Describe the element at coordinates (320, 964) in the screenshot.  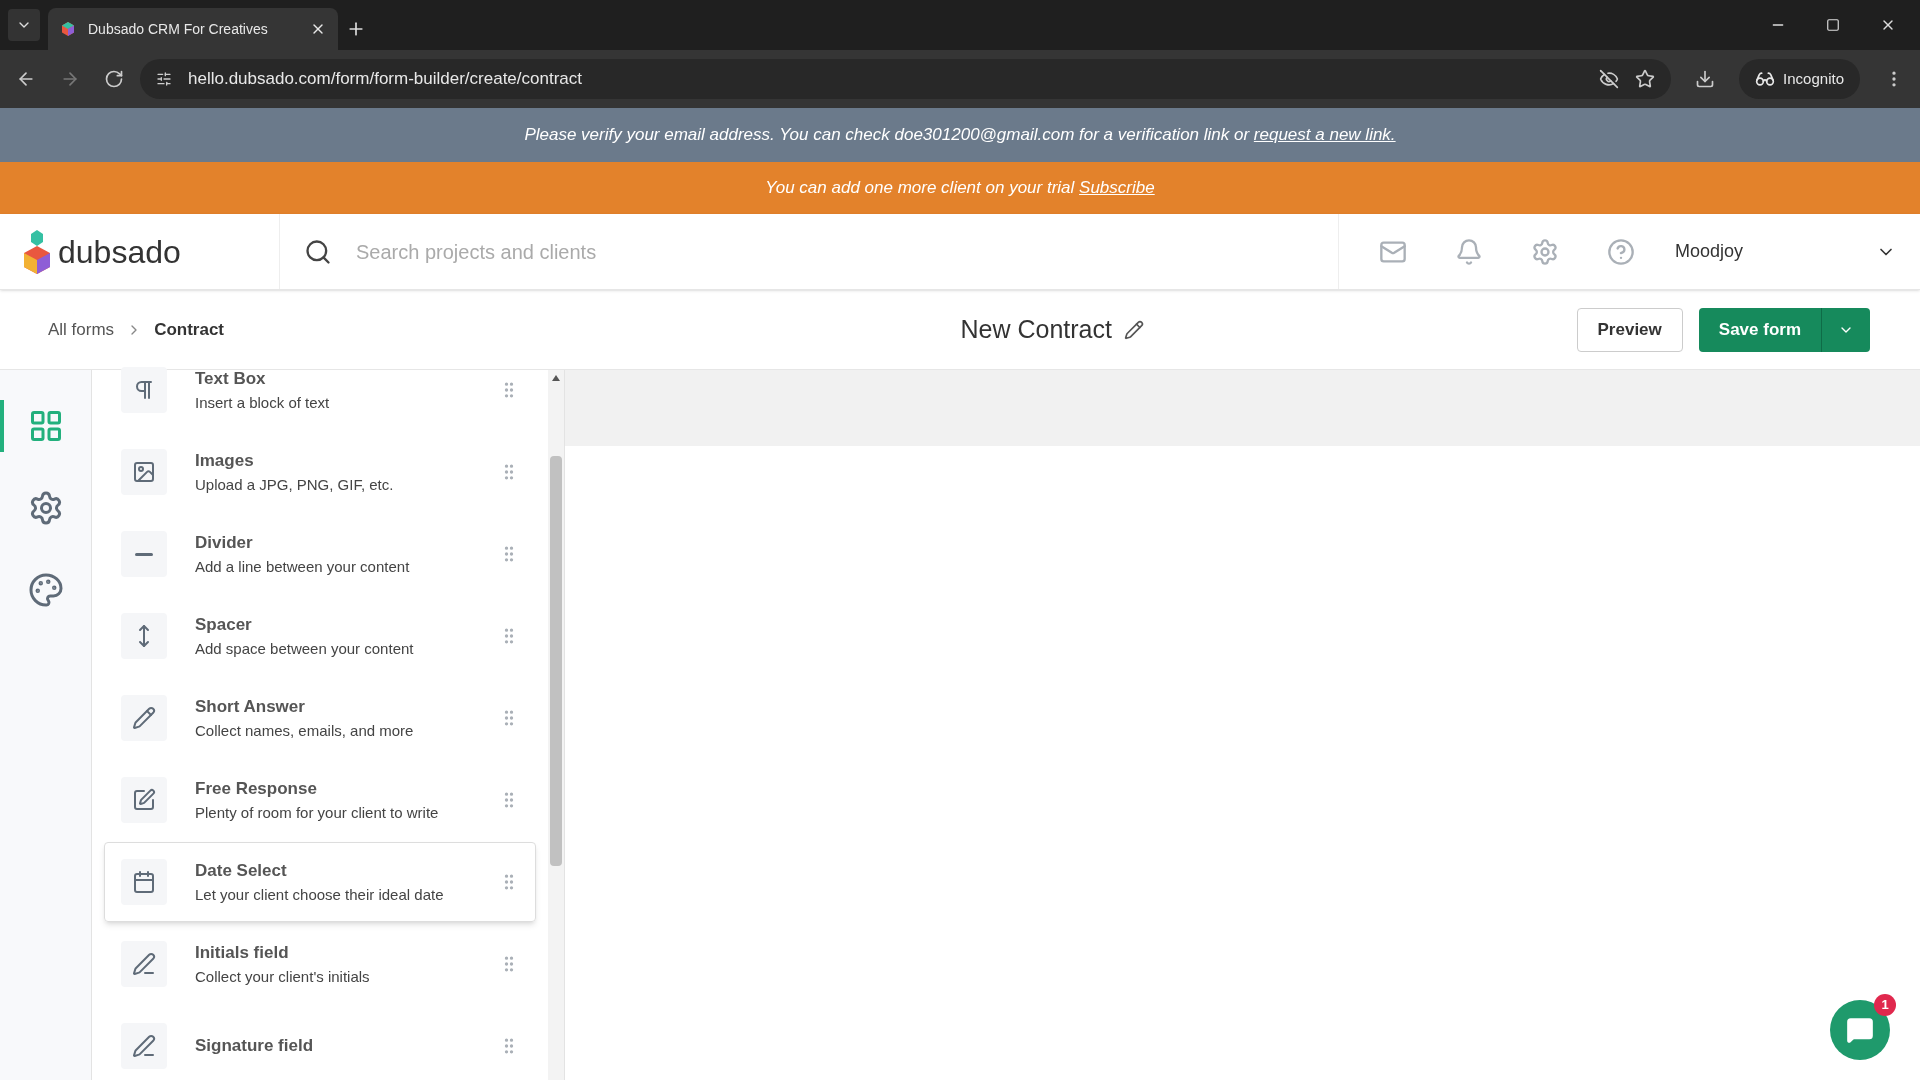
I see `element-item: Initials field Collect your client's initials` at that location.